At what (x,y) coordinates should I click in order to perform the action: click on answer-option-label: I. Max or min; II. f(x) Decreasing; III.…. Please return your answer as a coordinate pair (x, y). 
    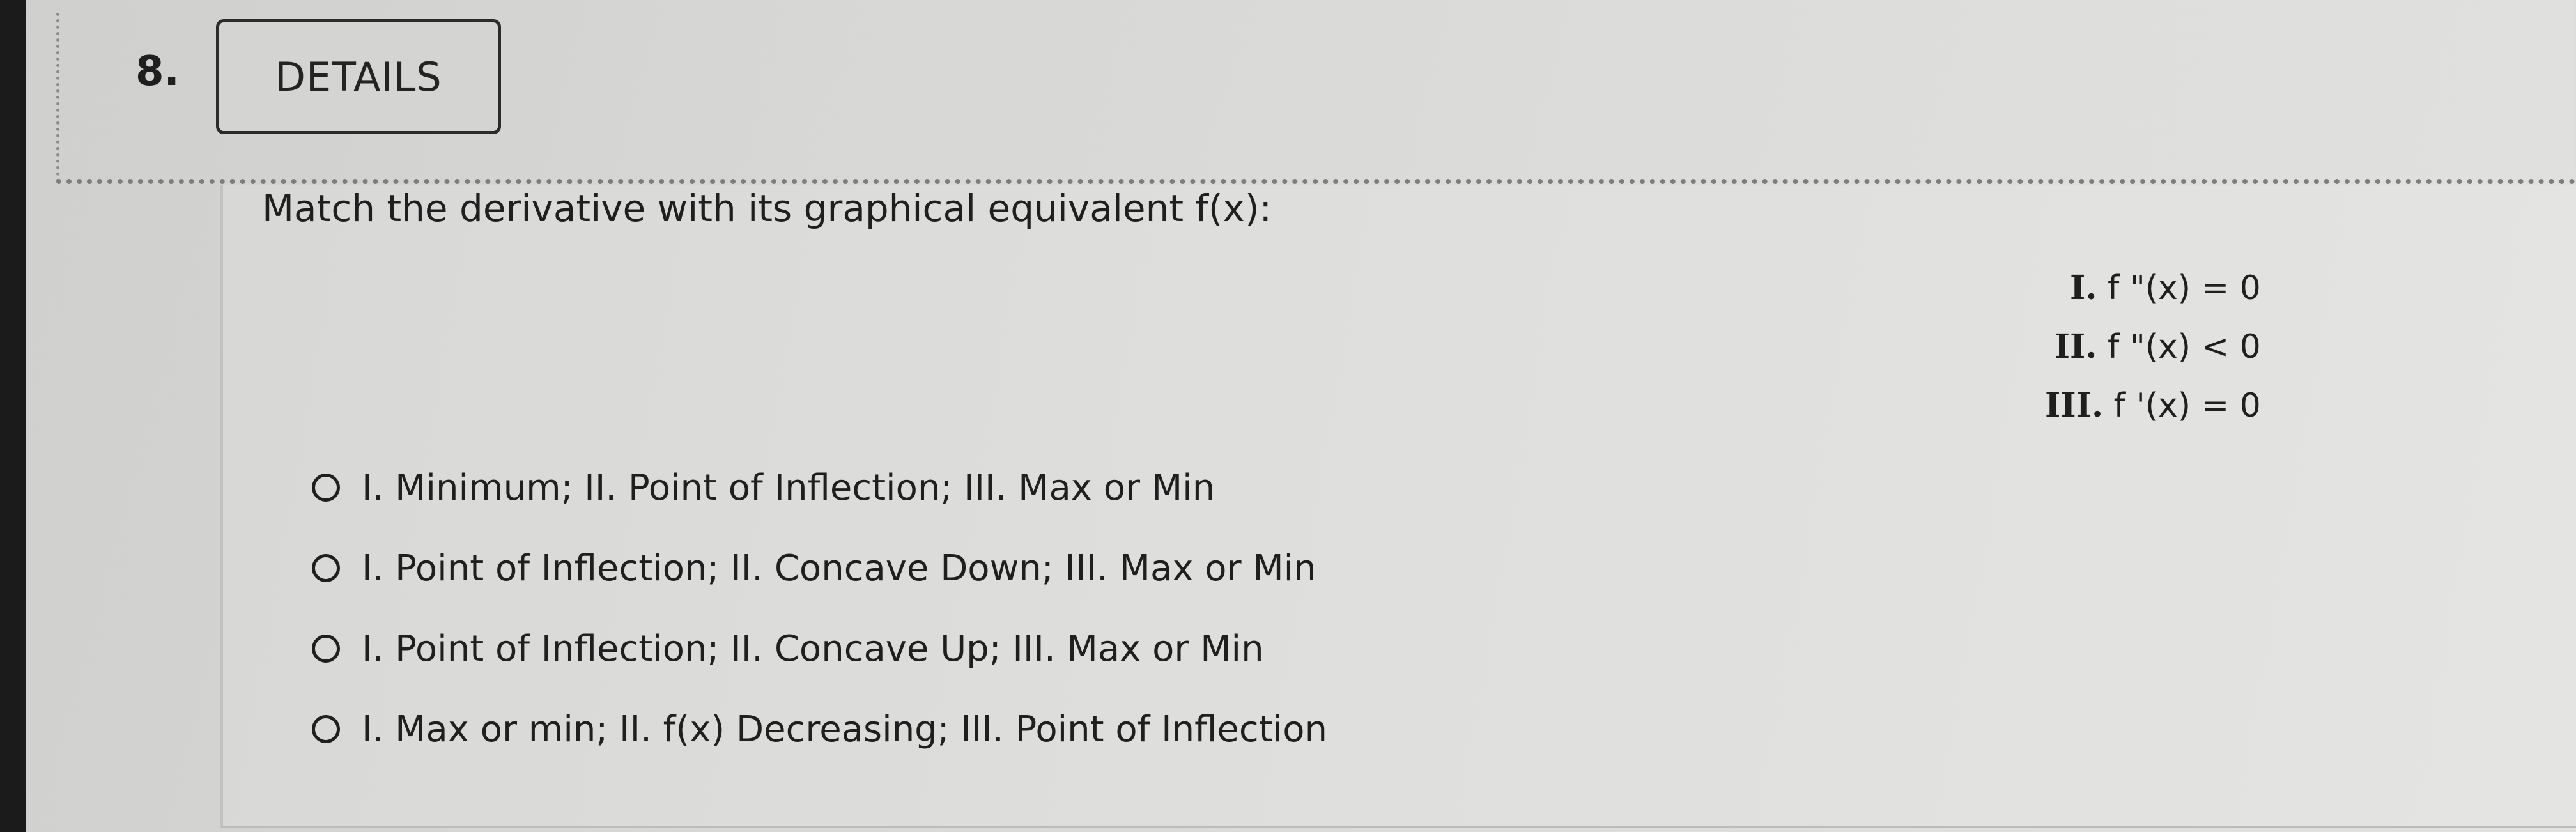
    Looking at the image, I should click on (844, 729).